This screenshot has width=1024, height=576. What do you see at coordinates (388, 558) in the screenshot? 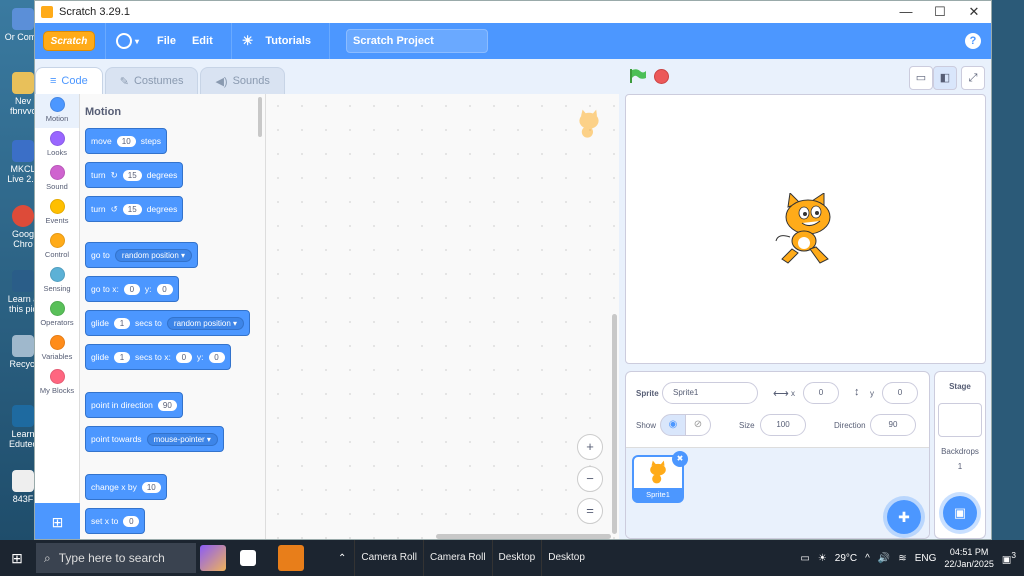
I see `taskbar-app-camera-roll-1: Camera Roll` at bounding box center [388, 558].